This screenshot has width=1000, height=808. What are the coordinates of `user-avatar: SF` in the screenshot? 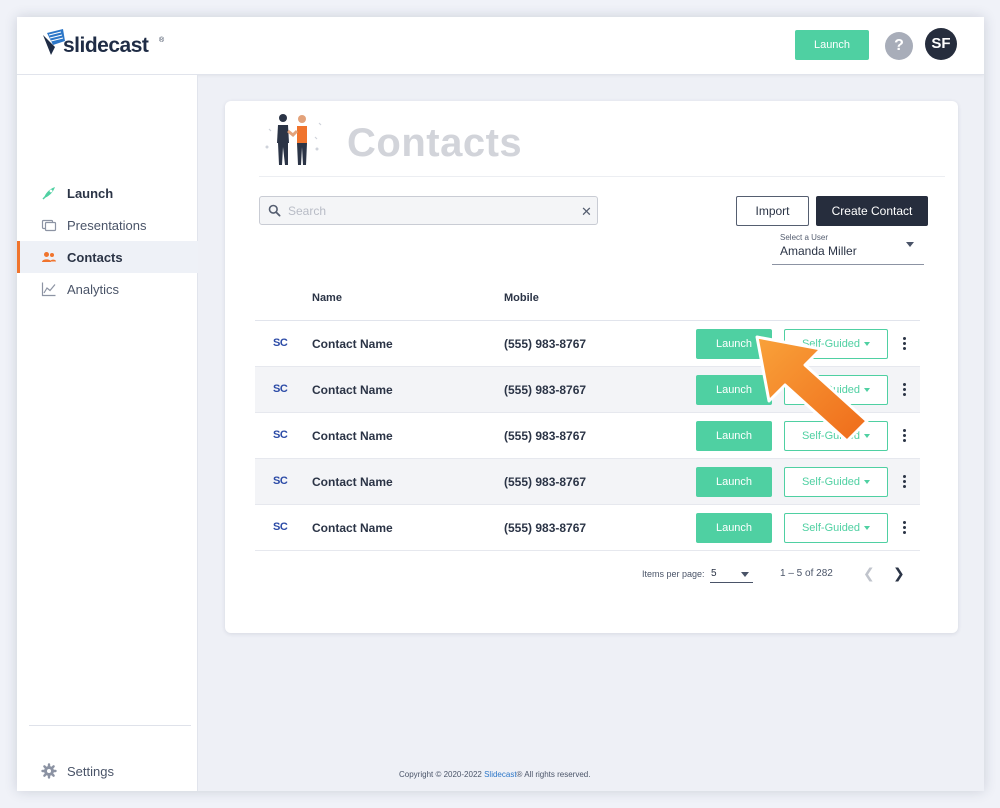 It's located at (941, 44).